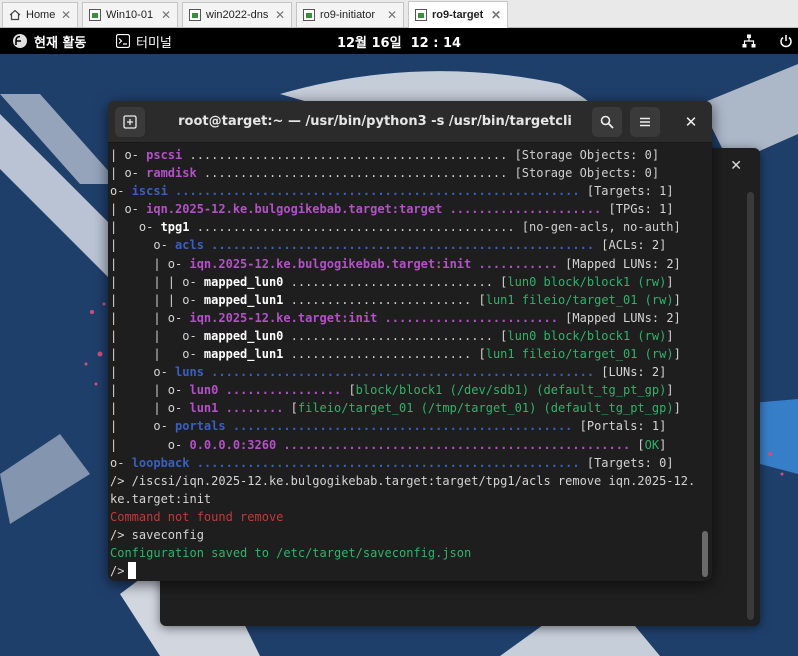  I want to click on terminal-text-segment: ke.target:init, so click(161, 498).